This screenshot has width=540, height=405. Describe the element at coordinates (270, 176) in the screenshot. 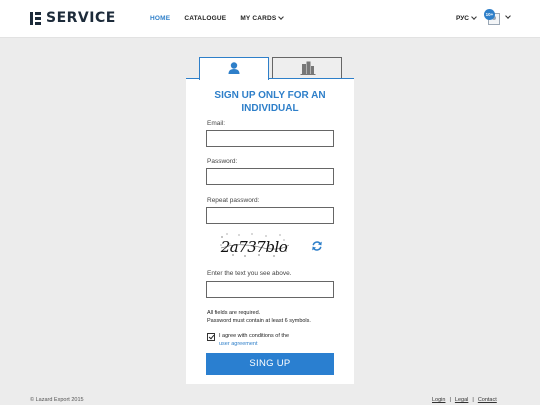

I see `password-field` at that location.